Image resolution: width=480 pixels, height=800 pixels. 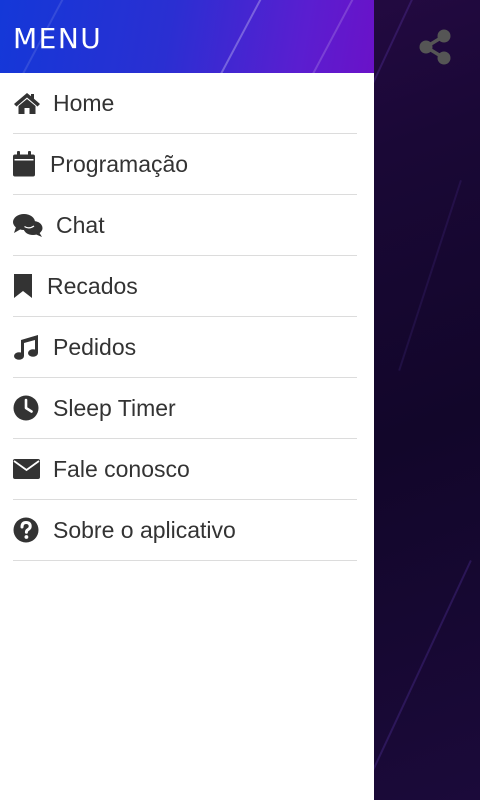 What do you see at coordinates (80, 224) in the screenshot?
I see `menu-item-label: Chat` at bounding box center [80, 224].